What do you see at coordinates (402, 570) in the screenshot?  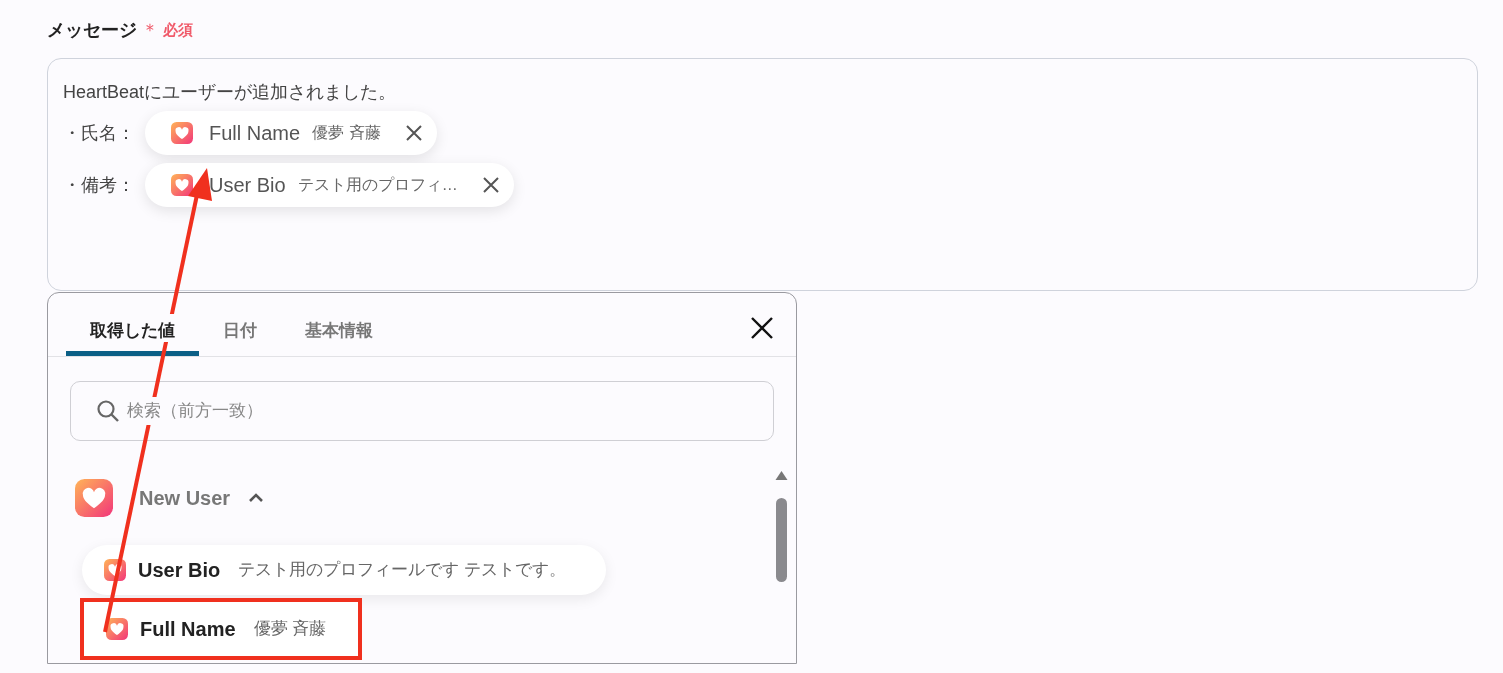 I see `item-value: テスト用のプロフィールです テストです。` at bounding box center [402, 570].